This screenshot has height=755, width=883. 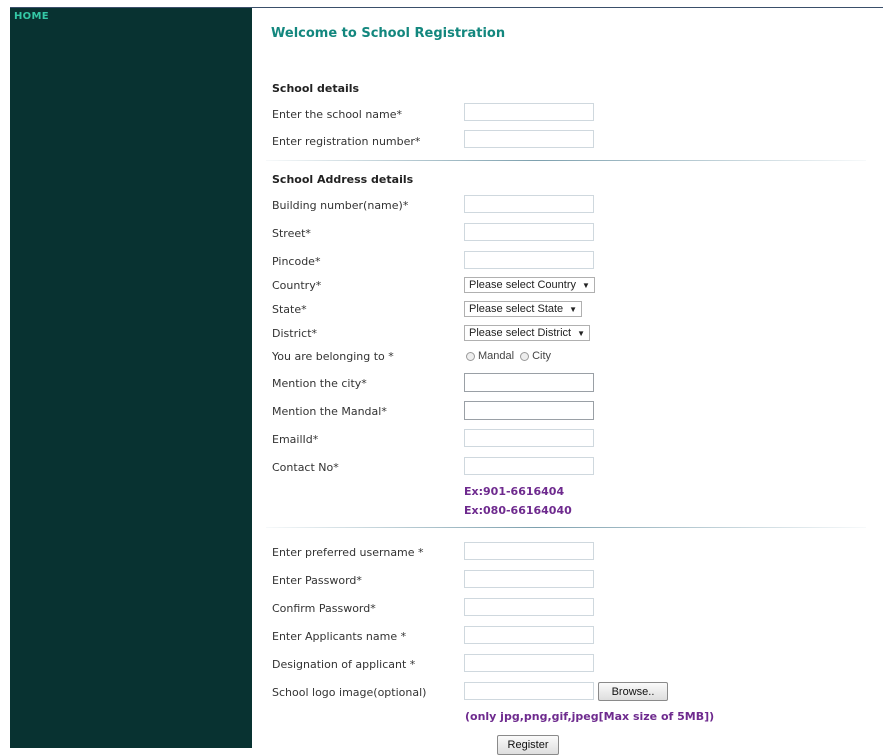 I want to click on state-select-value: Please select State, so click(x=516, y=309).